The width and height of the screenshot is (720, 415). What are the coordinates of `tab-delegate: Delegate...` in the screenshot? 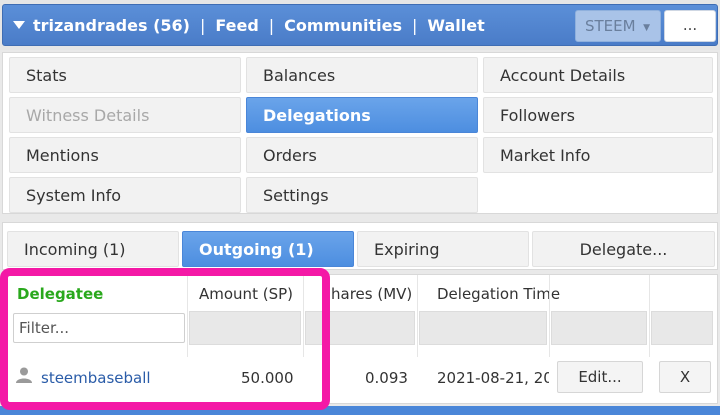 It's located at (623, 249).